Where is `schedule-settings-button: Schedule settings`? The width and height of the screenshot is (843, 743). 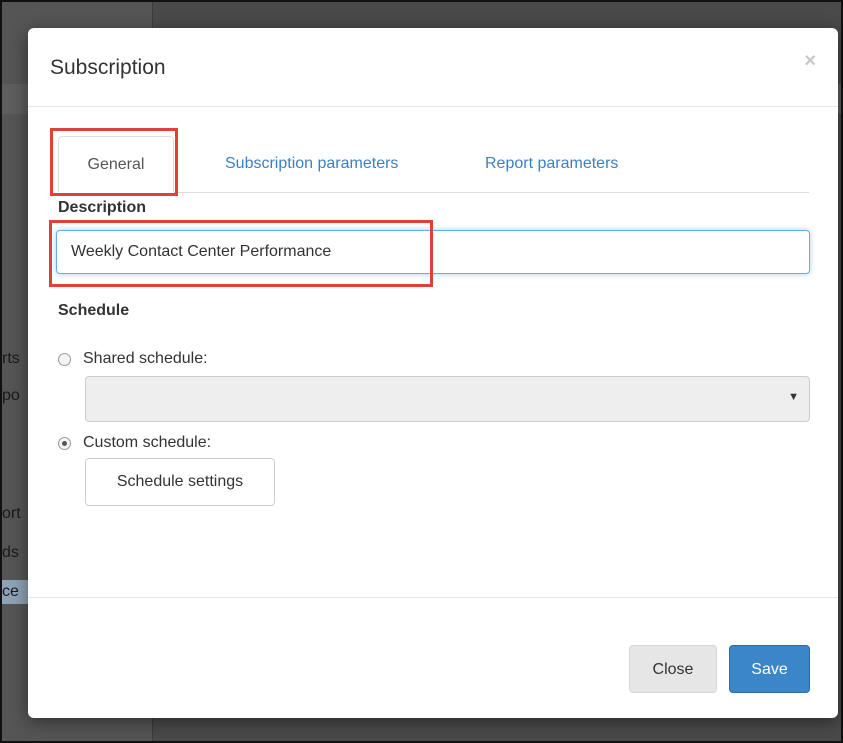
schedule-settings-button: Schedule settings is located at coordinates (180, 482).